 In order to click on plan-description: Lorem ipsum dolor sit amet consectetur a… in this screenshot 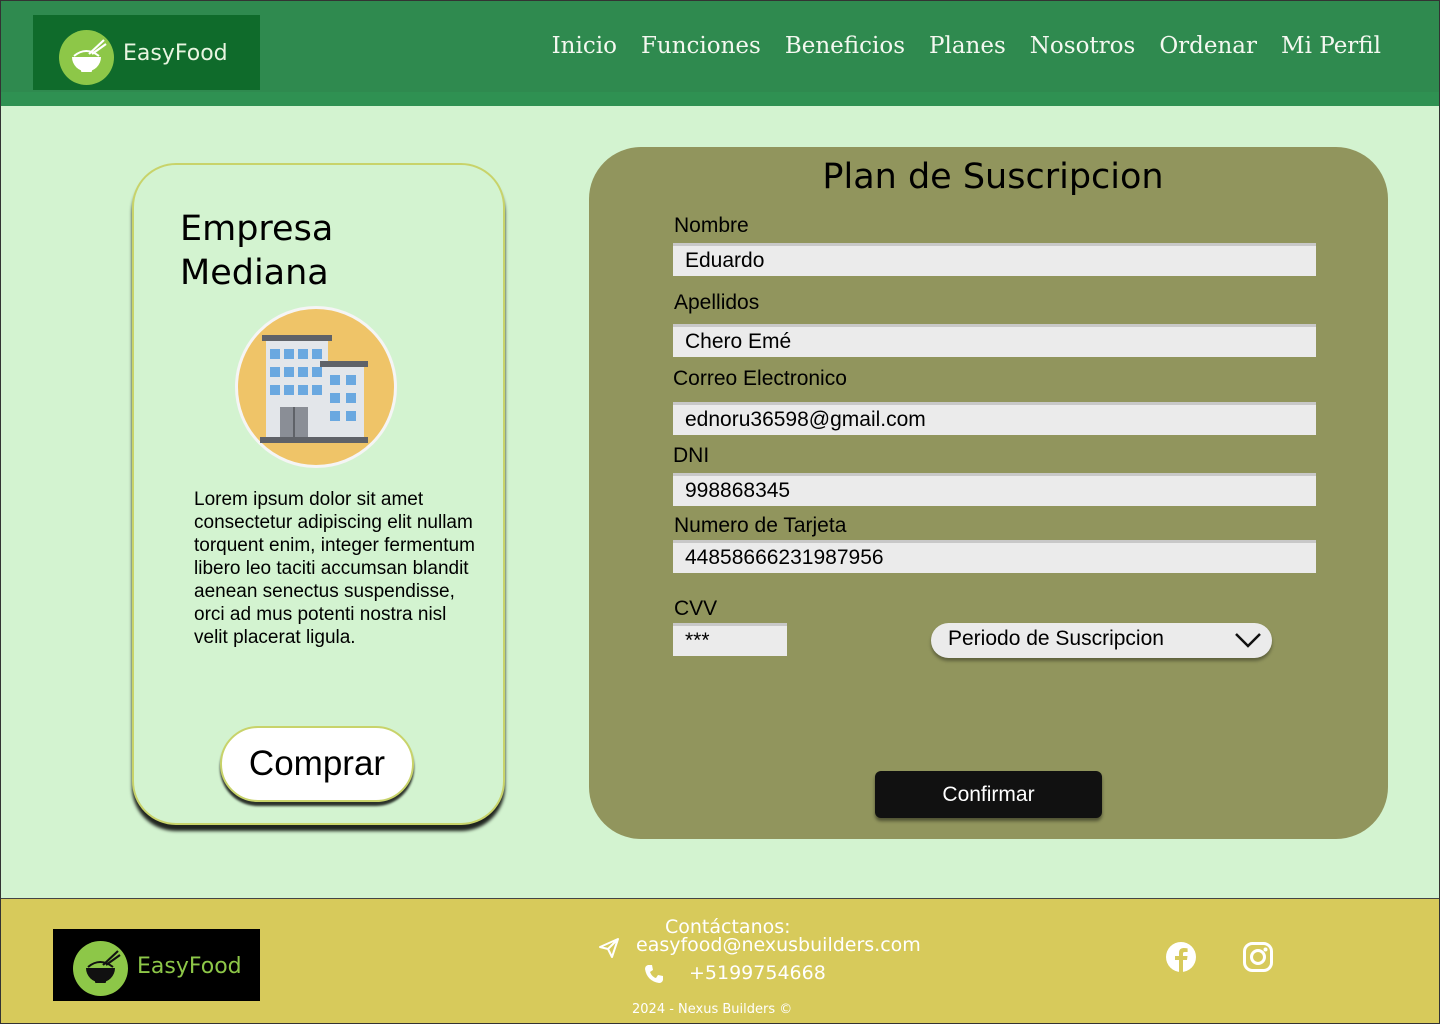, I will do `click(334, 568)`.